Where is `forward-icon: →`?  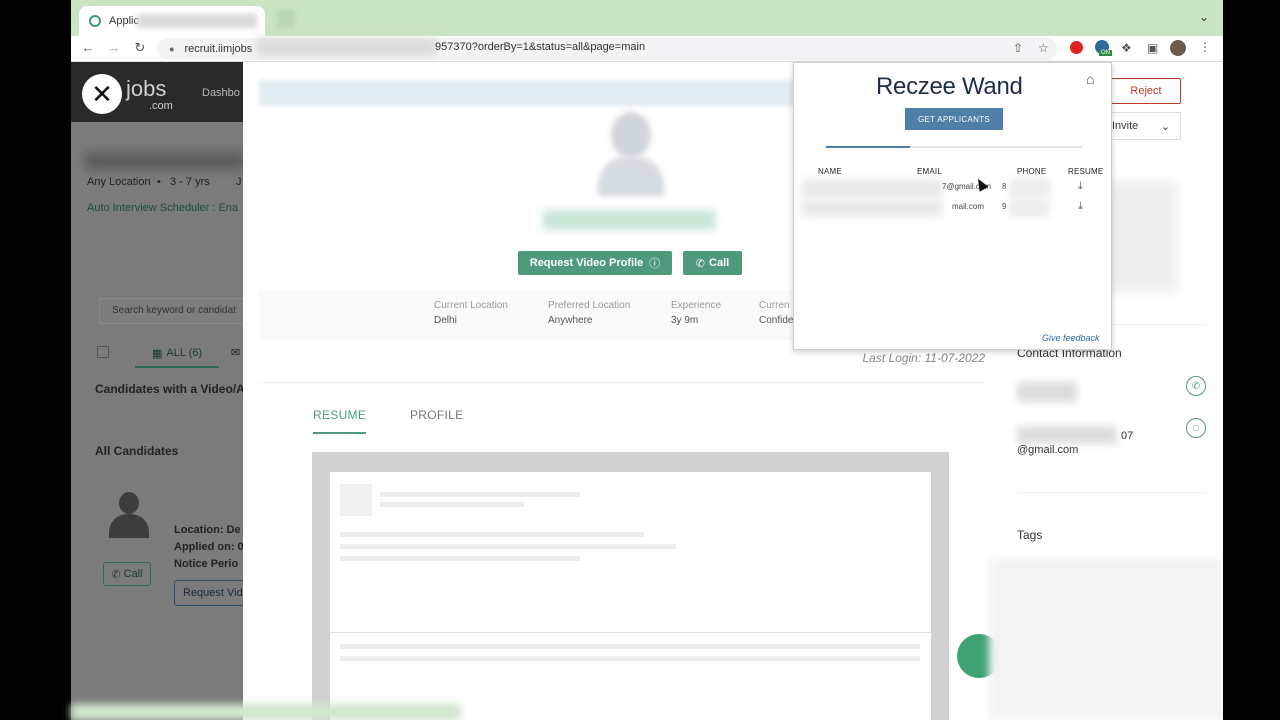
forward-icon: → is located at coordinates (114, 47).